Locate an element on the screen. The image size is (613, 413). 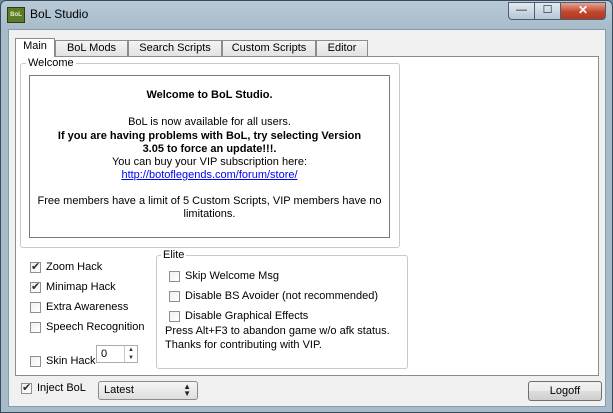
speech-recognition-checkbox is located at coordinates (35, 327).